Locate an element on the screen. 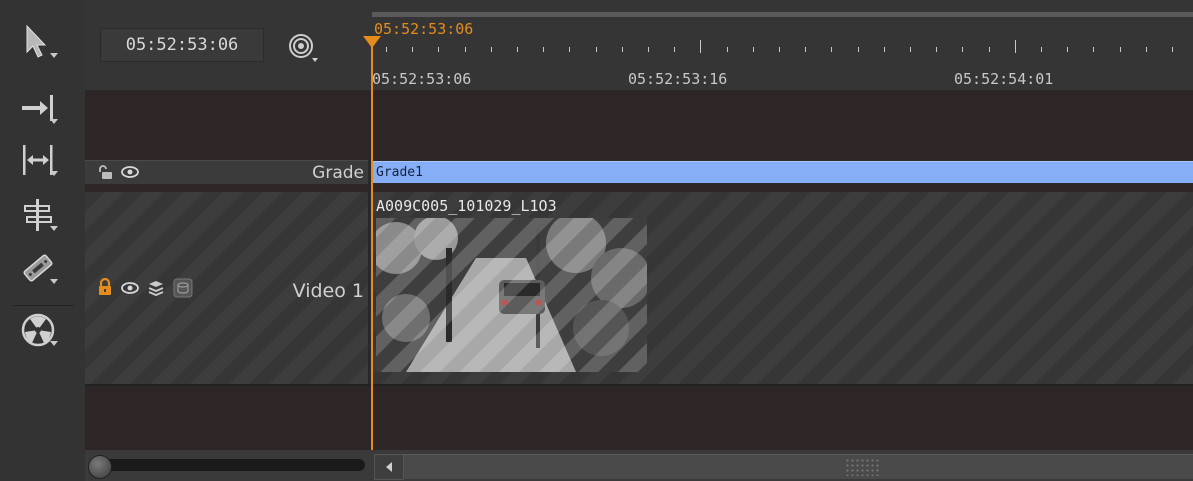  snowy-road-car-image is located at coordinates (511, 295).